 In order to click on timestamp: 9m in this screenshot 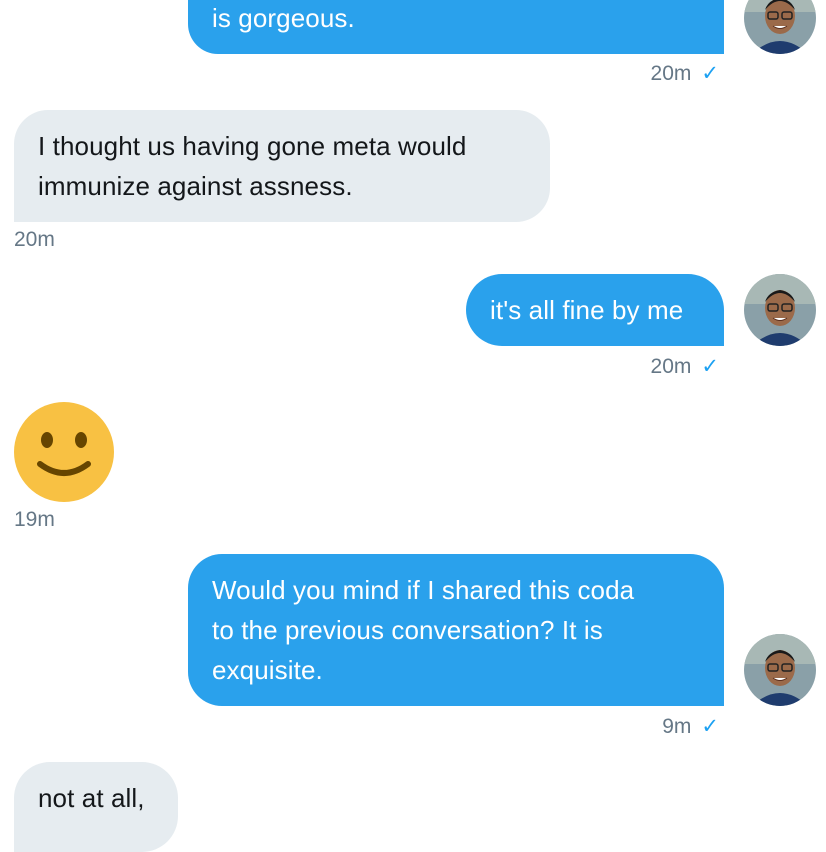, I will do `click(677, 726)`.